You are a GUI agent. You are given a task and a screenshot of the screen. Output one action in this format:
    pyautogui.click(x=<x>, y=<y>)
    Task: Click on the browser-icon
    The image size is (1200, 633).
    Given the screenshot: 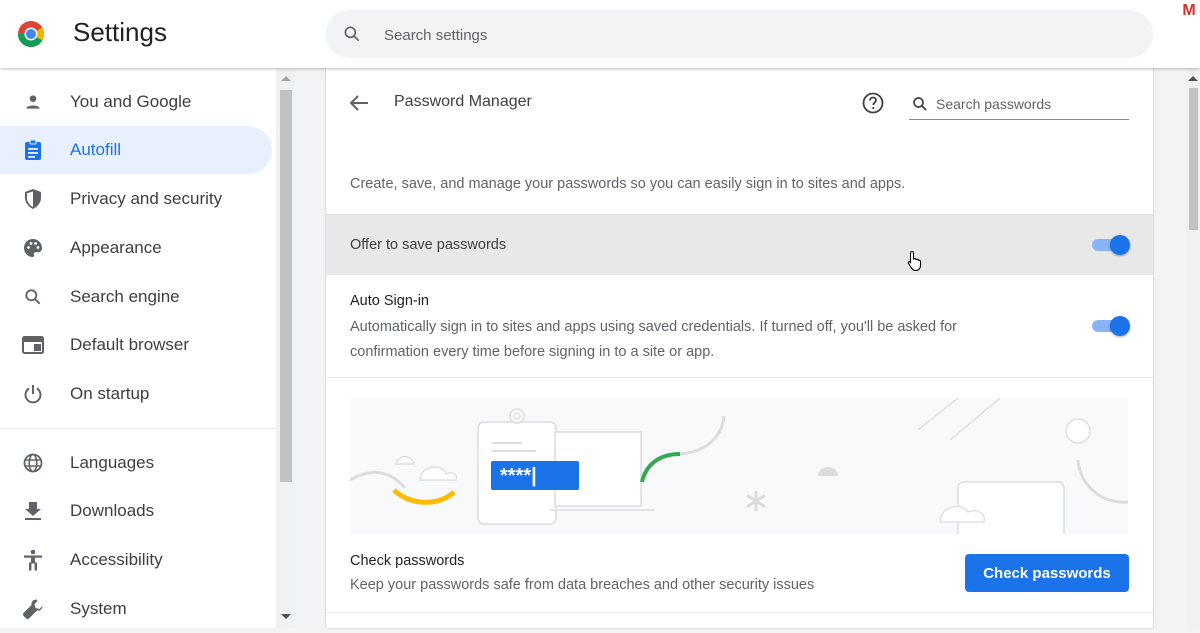 What is the action you would take?
    pyautogui.click(x=33, y=345)
    